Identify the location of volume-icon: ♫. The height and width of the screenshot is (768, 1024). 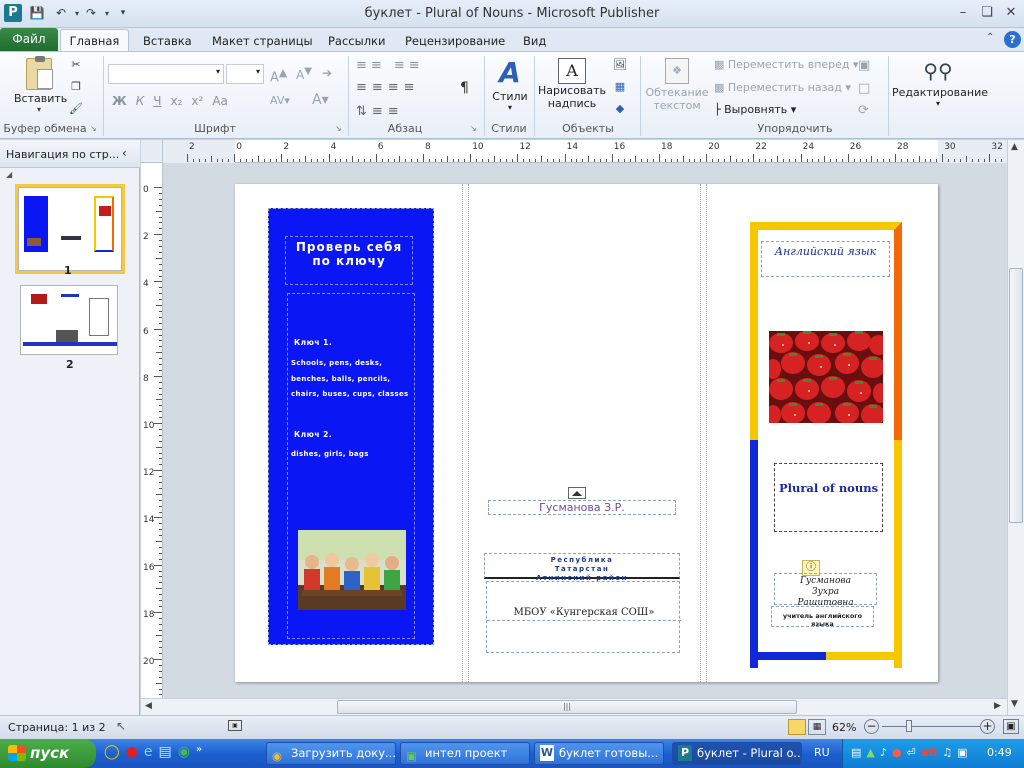
(947, 752).